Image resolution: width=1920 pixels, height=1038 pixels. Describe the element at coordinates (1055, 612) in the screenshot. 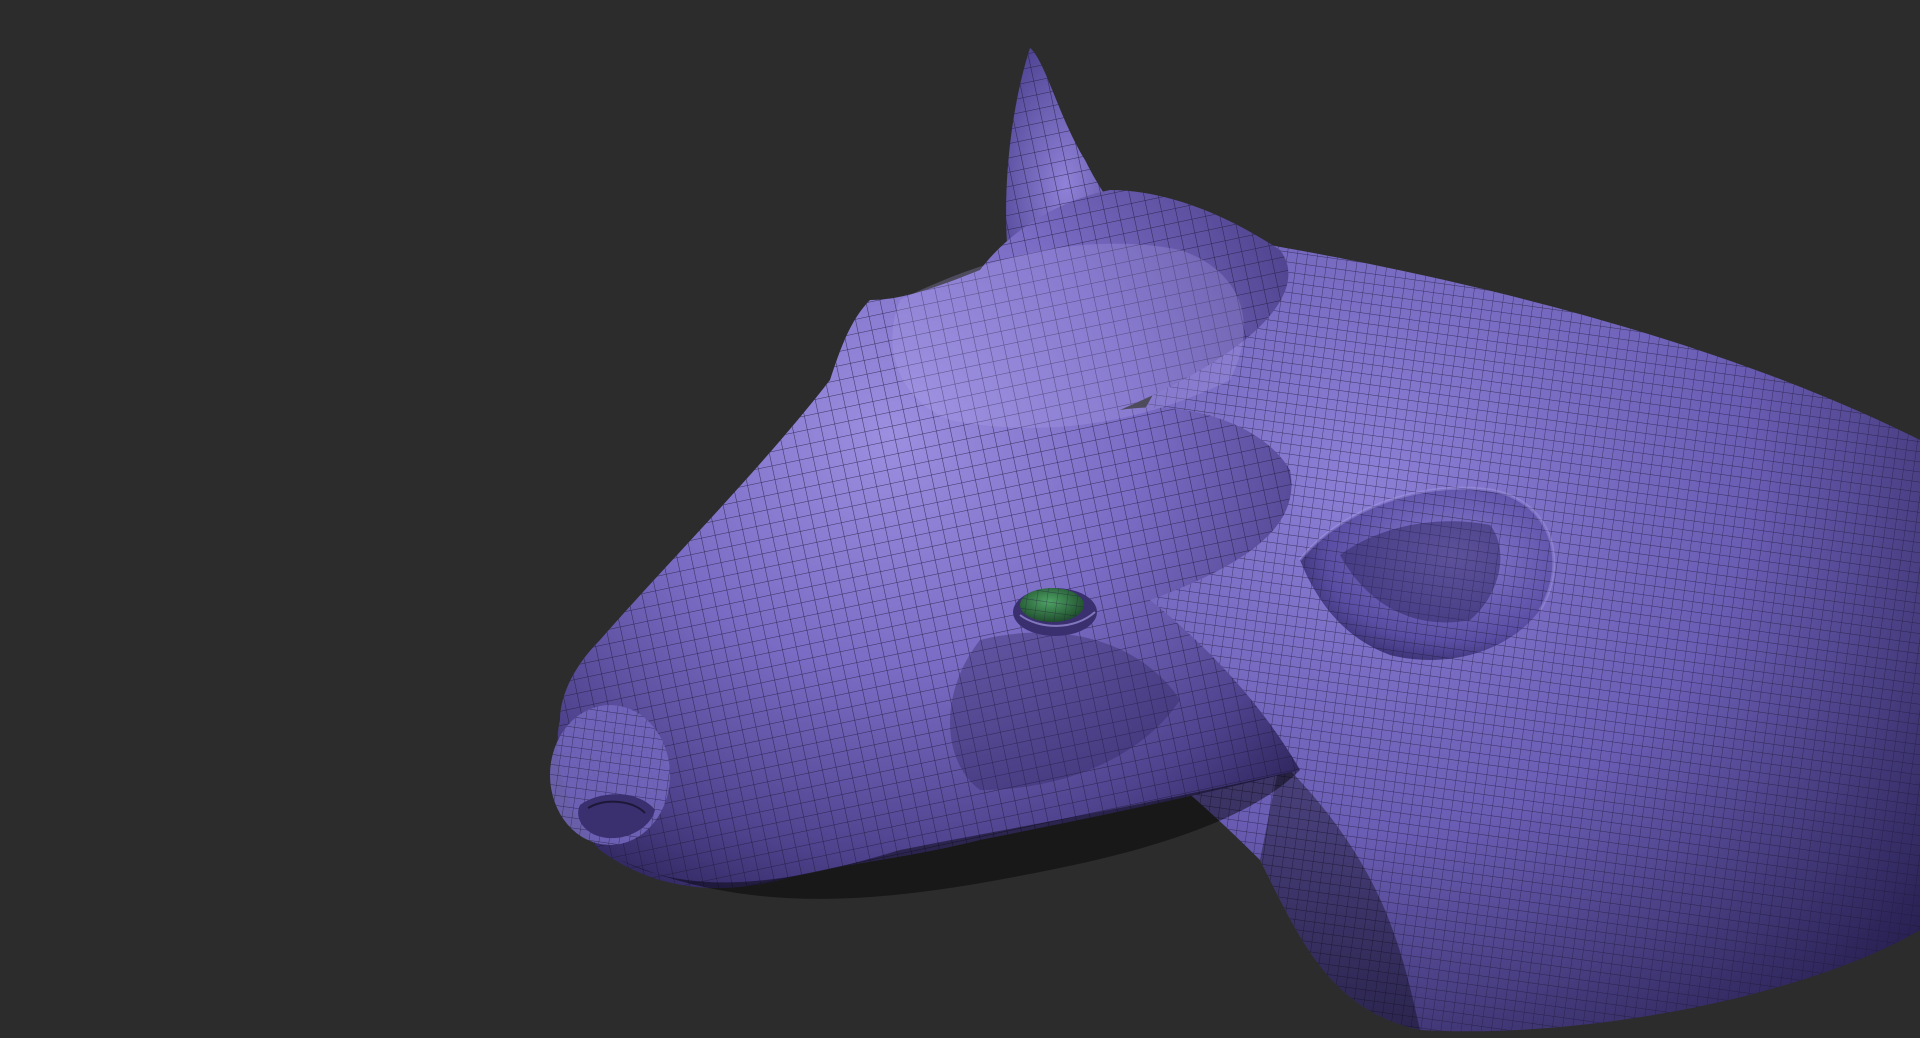

I see `eye-mesh` at that location.